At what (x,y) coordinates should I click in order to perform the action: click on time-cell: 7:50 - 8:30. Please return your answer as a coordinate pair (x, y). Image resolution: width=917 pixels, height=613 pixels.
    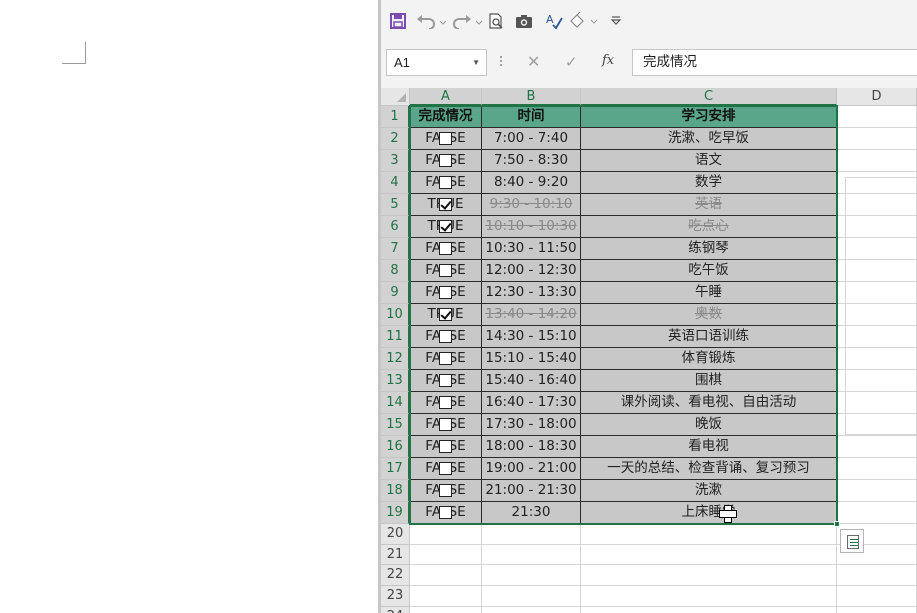
    Looking at the image, I should click on (531, 161).